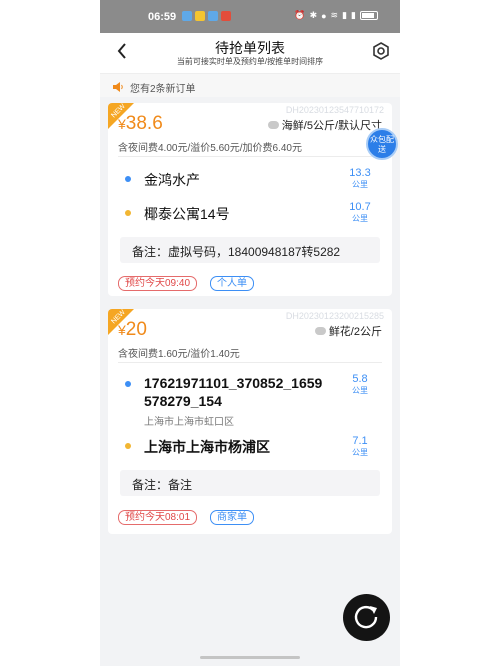 Image resolution: width=500 pixels, height=666 pixels. I want to click on battery-icon, so click(369, 15).